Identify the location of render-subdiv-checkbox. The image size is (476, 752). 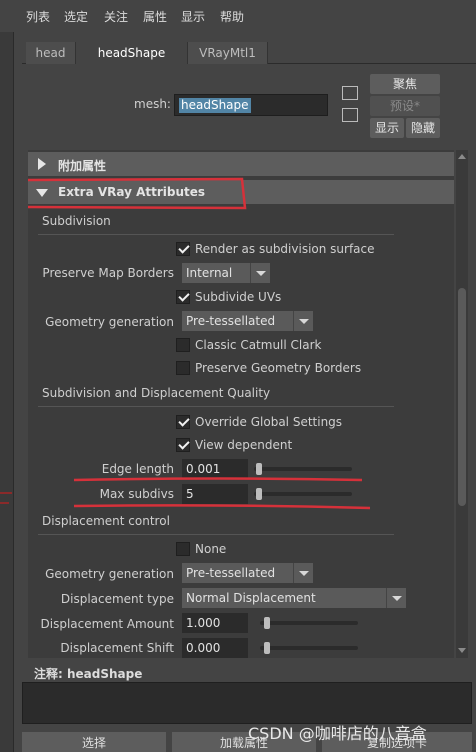
(183, 249).